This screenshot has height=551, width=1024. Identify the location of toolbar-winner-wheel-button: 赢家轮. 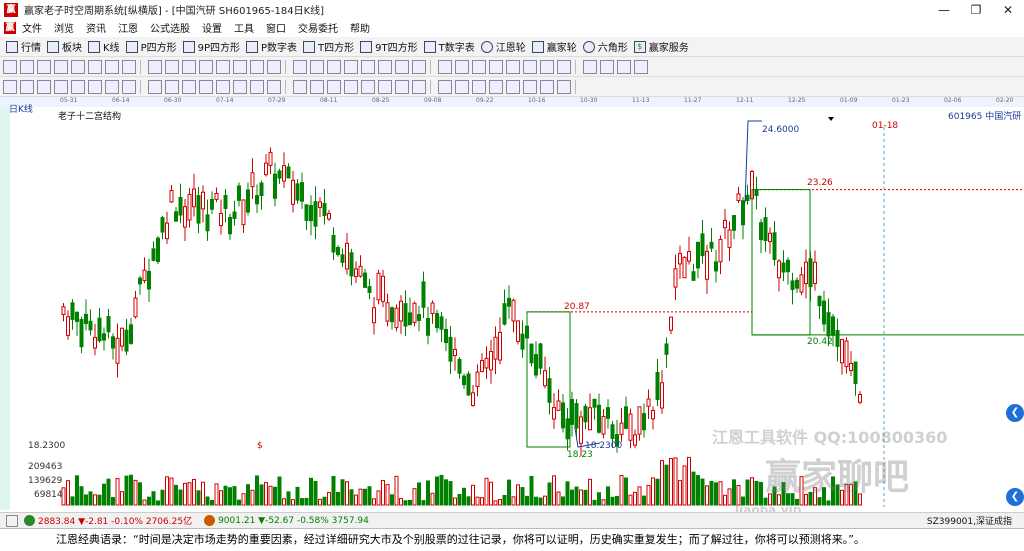
(554, 46).